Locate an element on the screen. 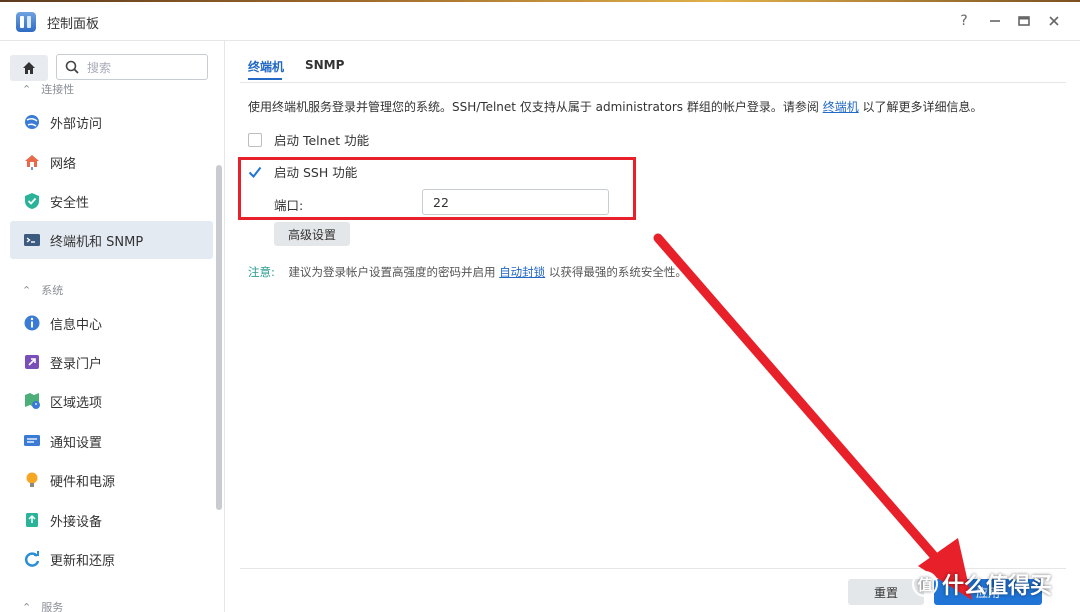 The height and width of the screenshot is (612, 1080). shield-check-icon is located at coordinates (32, 201).